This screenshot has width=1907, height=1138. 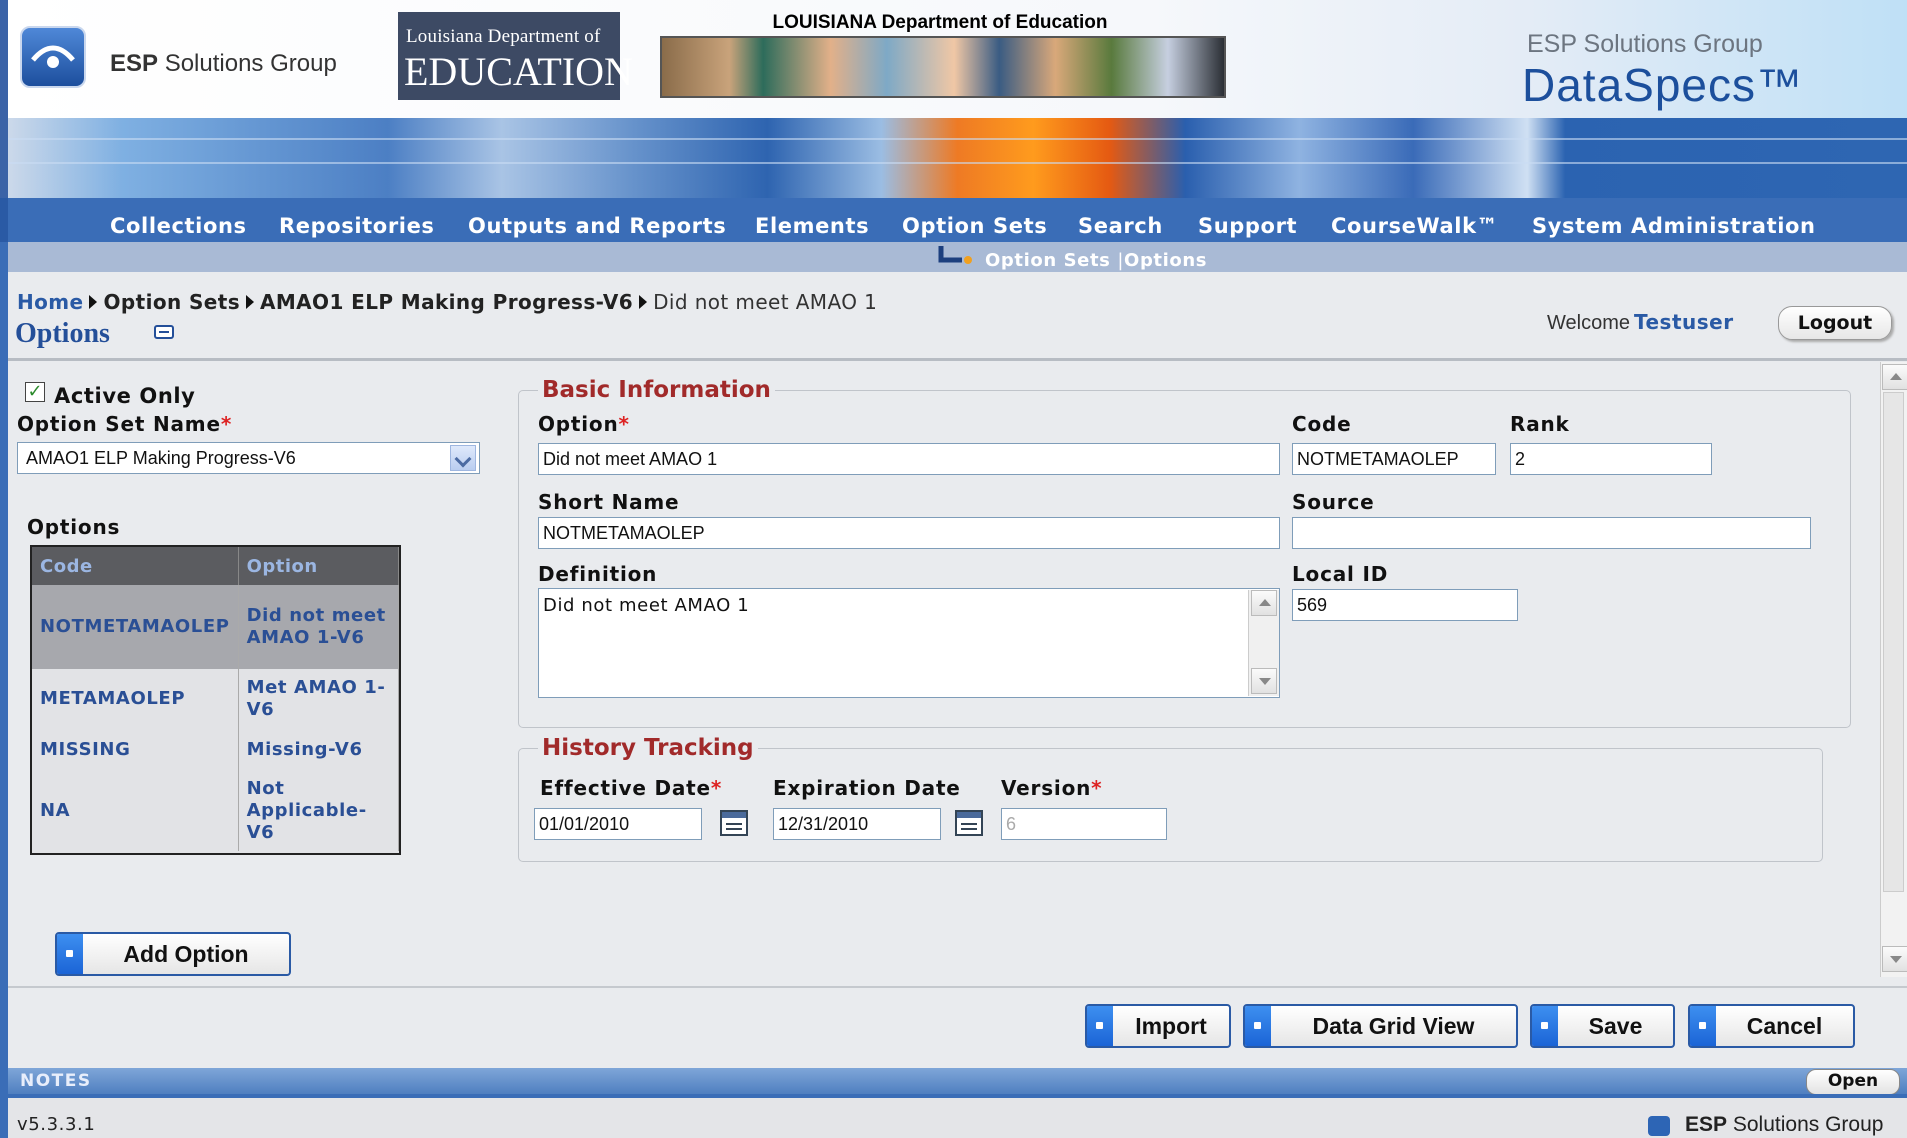 I want to click on row-option: Not Applicable-V6, so click(x=319, y=811).